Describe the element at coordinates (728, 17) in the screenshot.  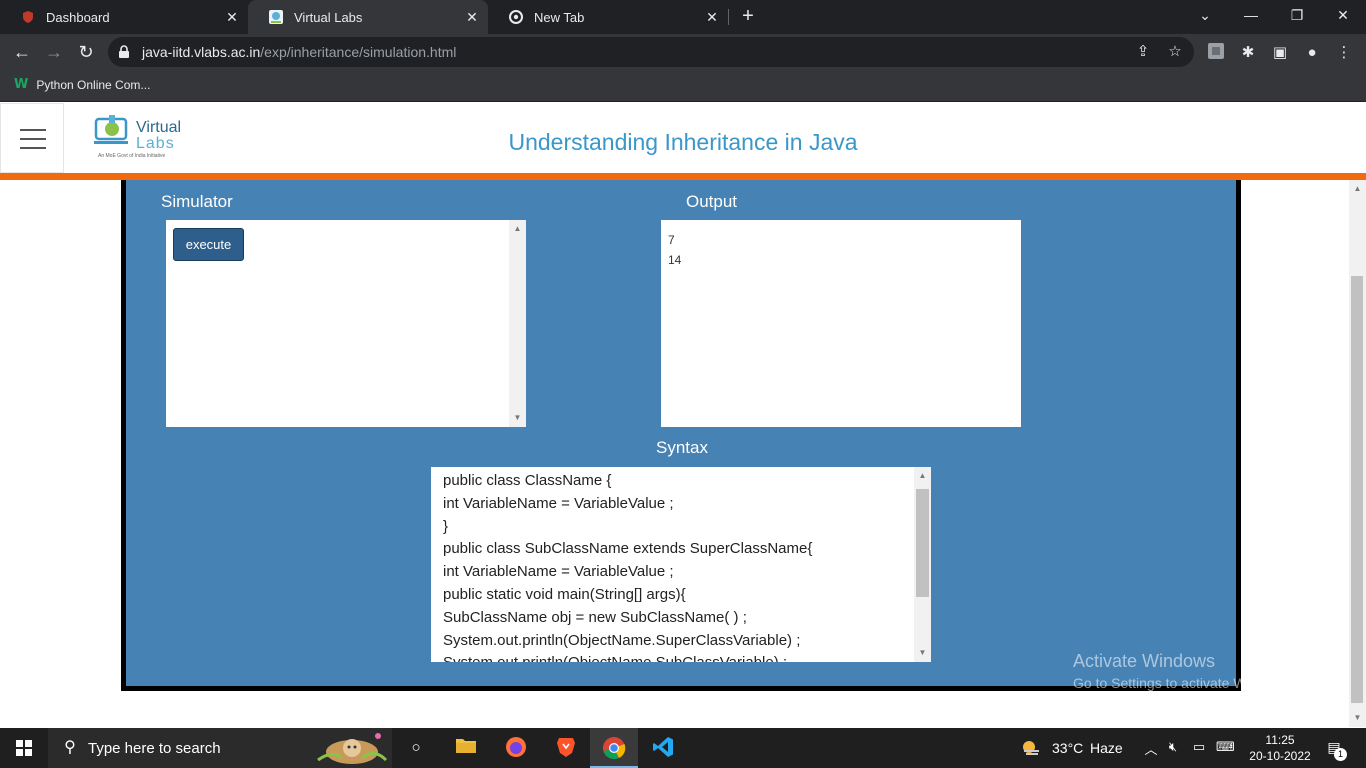
I see `tab-separator` at that location.